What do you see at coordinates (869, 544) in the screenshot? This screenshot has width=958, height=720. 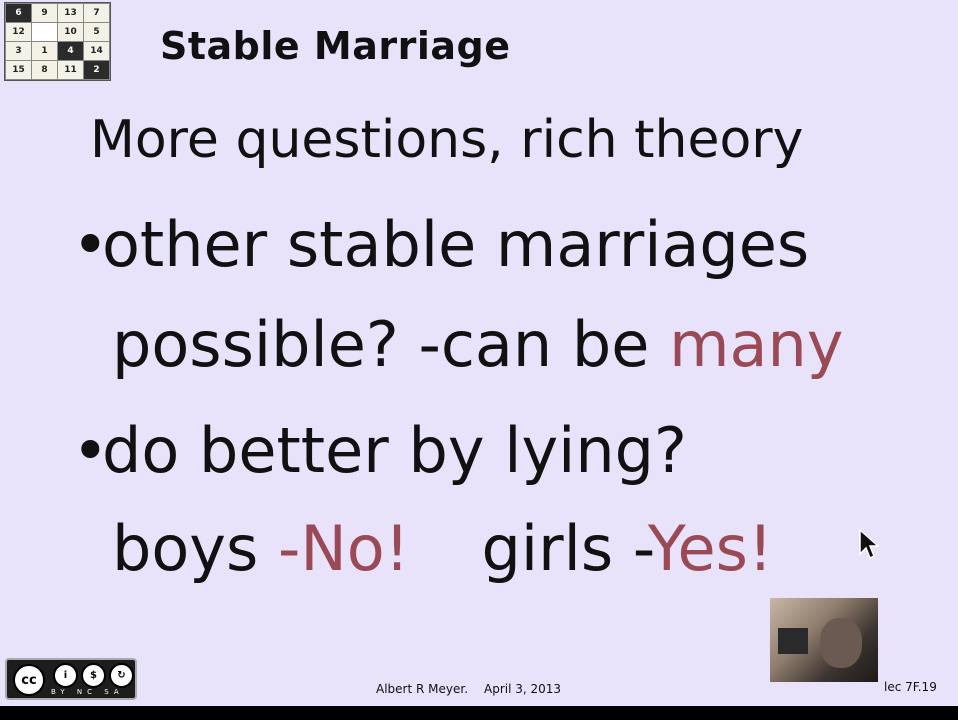 I see `mouse-pointer-icon` at bounding box center [869, 544].